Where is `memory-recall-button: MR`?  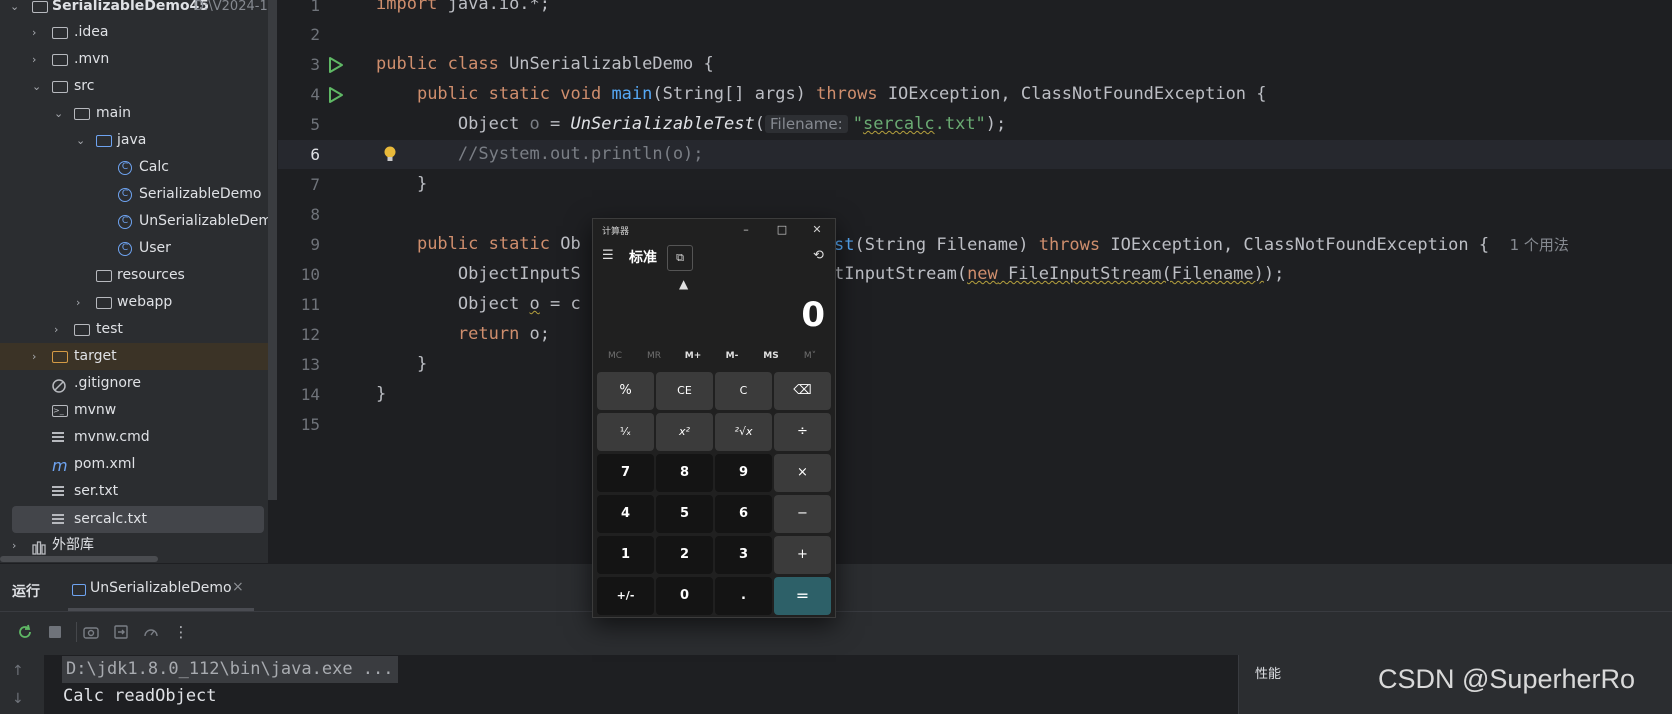
memory-recall-button: MR is located at coordinates (654, 356).